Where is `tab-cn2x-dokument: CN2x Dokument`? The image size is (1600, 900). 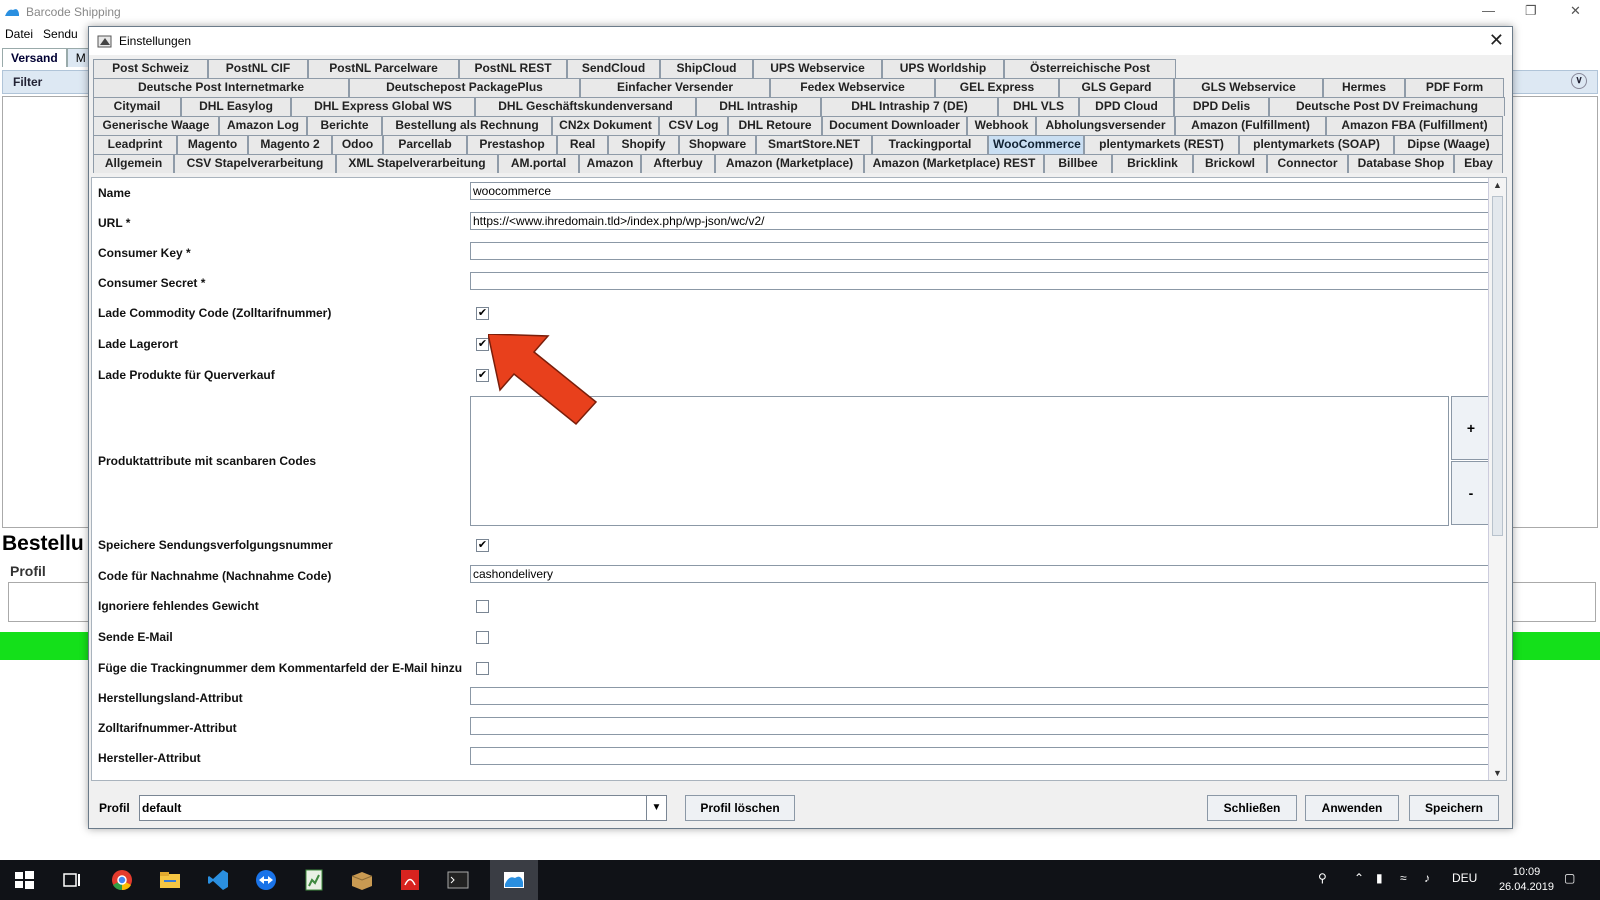
tab-cn2x-dokument: CN2x Dokument is located at coordinates (605, 125).